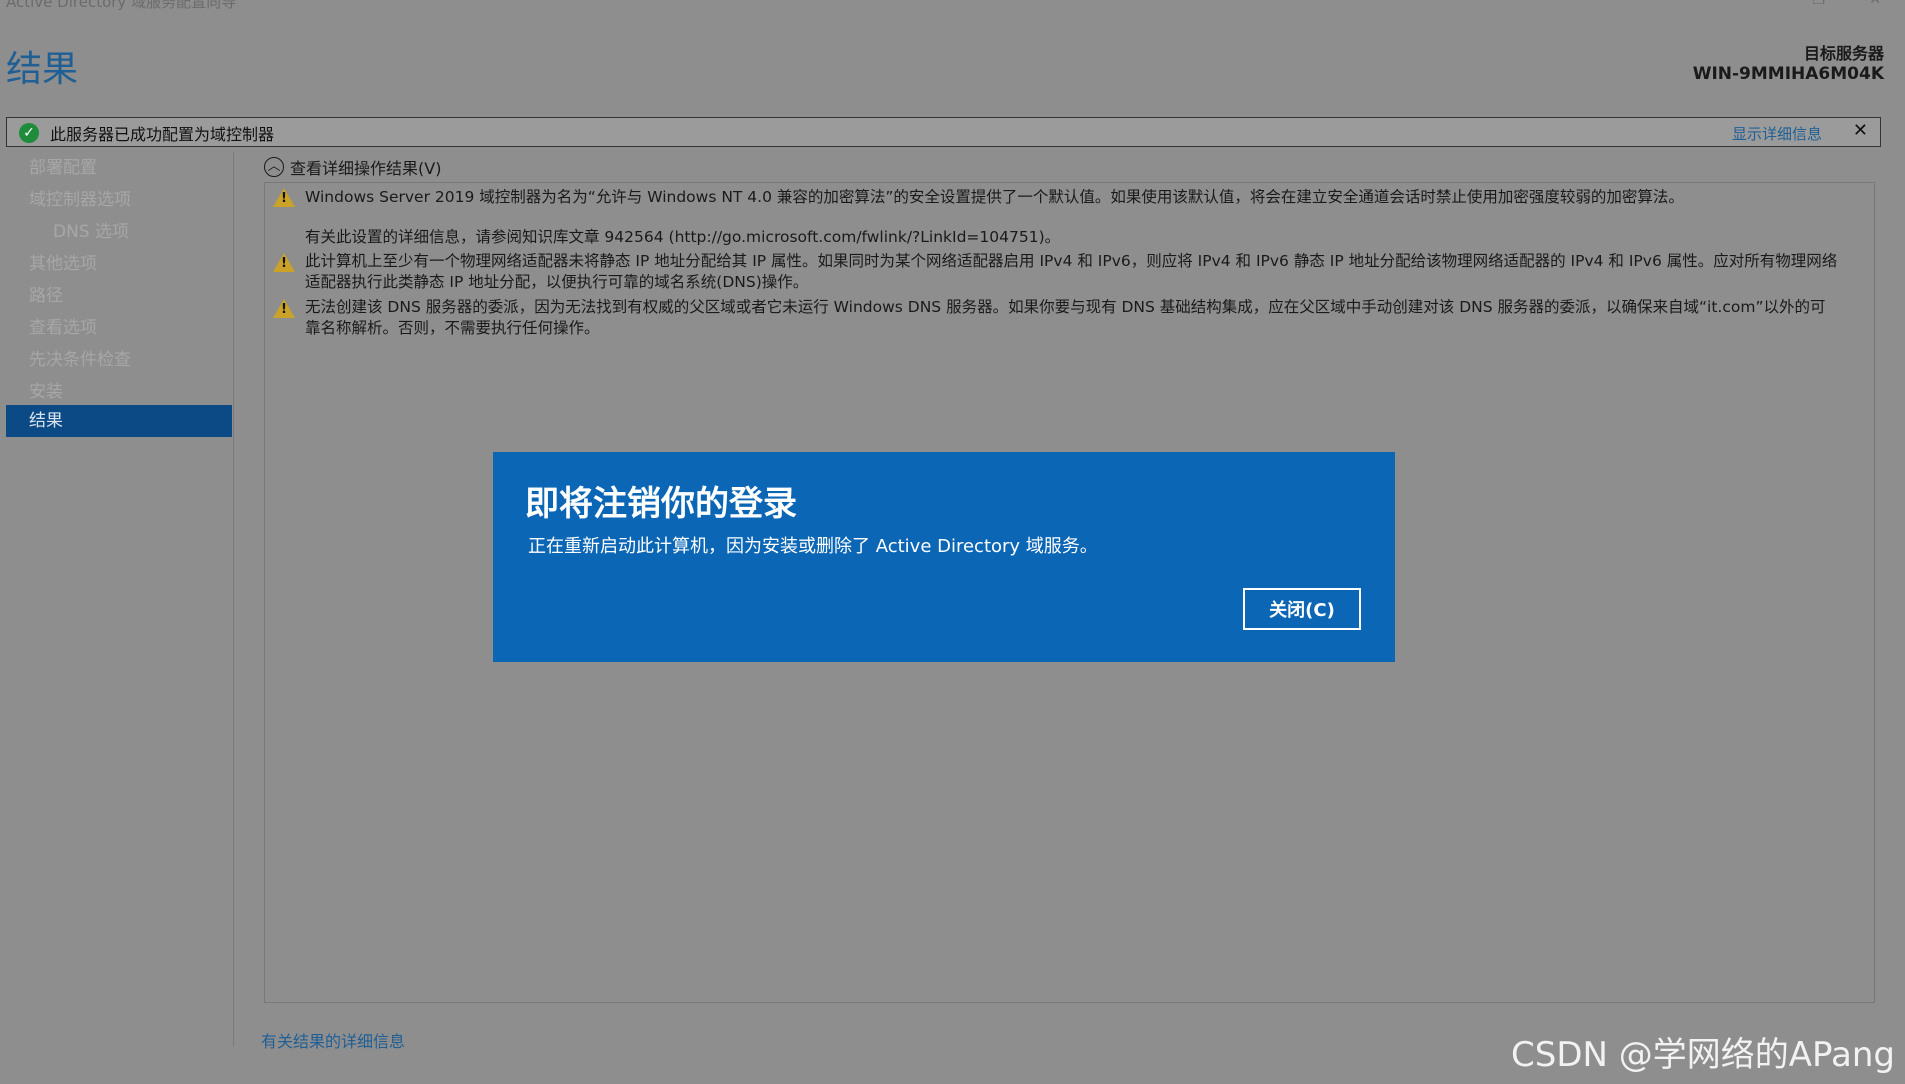 The width and height of the screenshot is (1905, 1084). What do you see at coordinates (29, 133) in the screenshot?
I see `check-circle-icon: ✓` at bounding box center [29, 133].